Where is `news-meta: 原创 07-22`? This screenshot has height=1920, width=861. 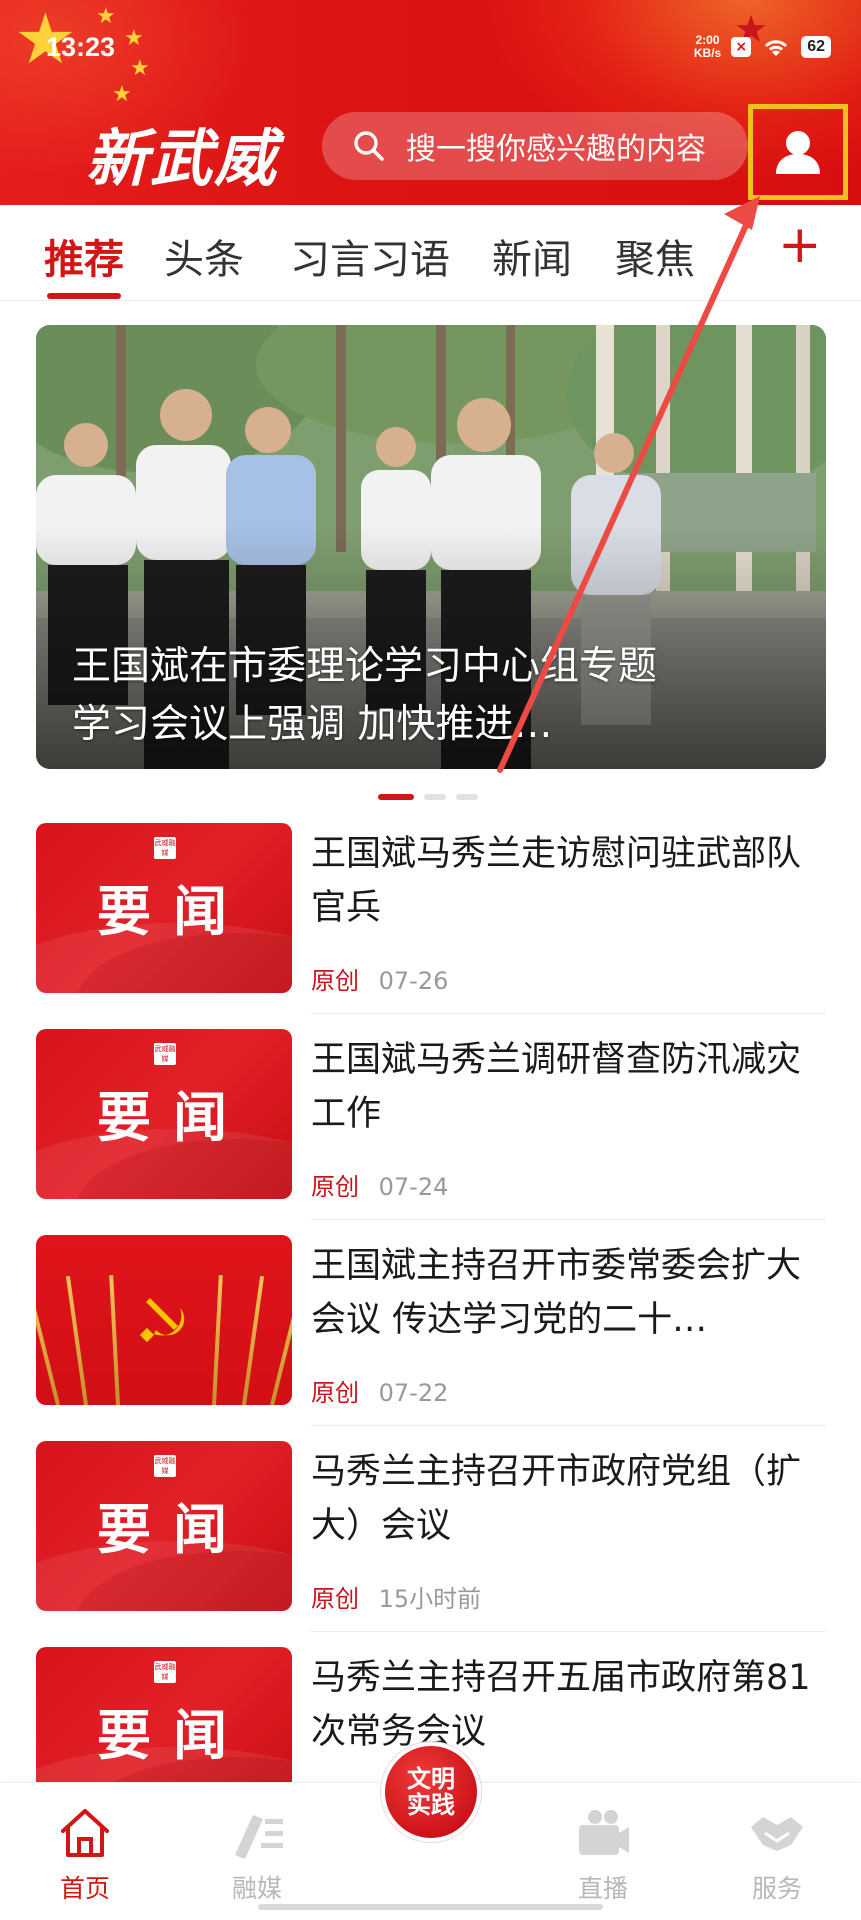 news-meta: 原创 07-22 is located at coordinates (379, 1390).